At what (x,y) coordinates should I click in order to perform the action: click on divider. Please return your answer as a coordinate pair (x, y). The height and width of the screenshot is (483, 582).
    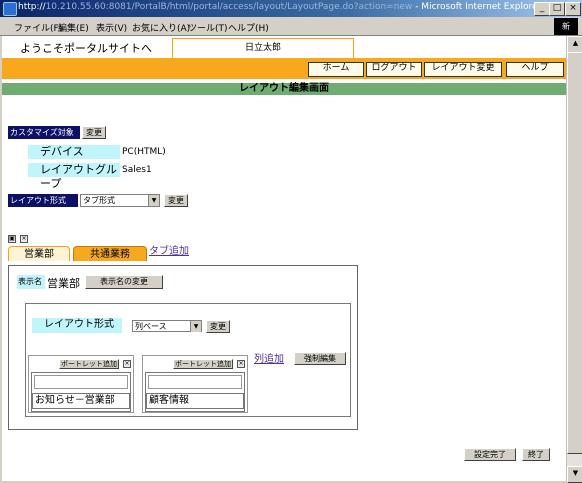
    Looking at the image, I should click on (284, 80).